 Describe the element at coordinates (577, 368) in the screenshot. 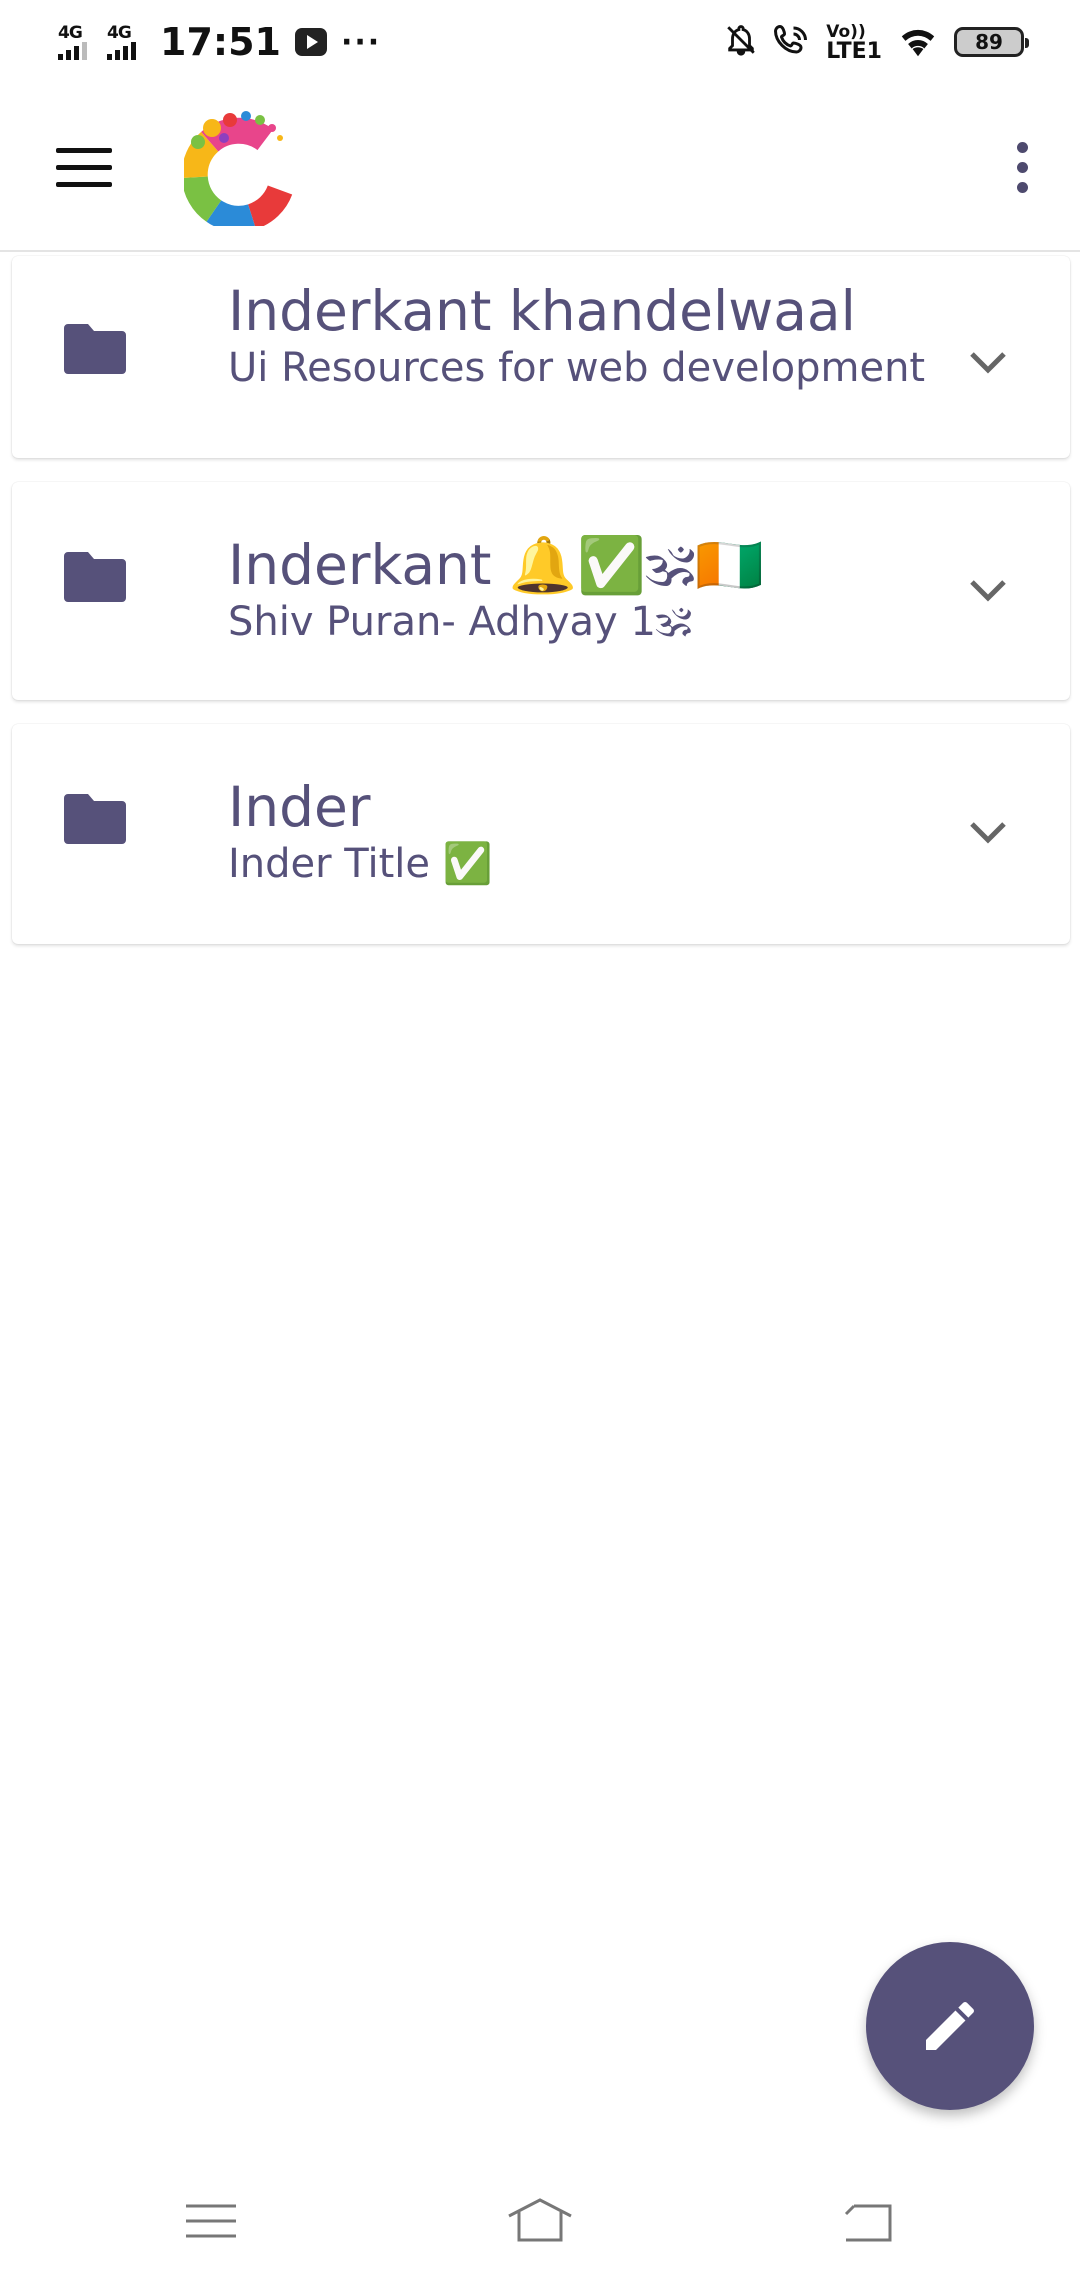

I see `note-subtitle: Ui Resources for web development` at that location.